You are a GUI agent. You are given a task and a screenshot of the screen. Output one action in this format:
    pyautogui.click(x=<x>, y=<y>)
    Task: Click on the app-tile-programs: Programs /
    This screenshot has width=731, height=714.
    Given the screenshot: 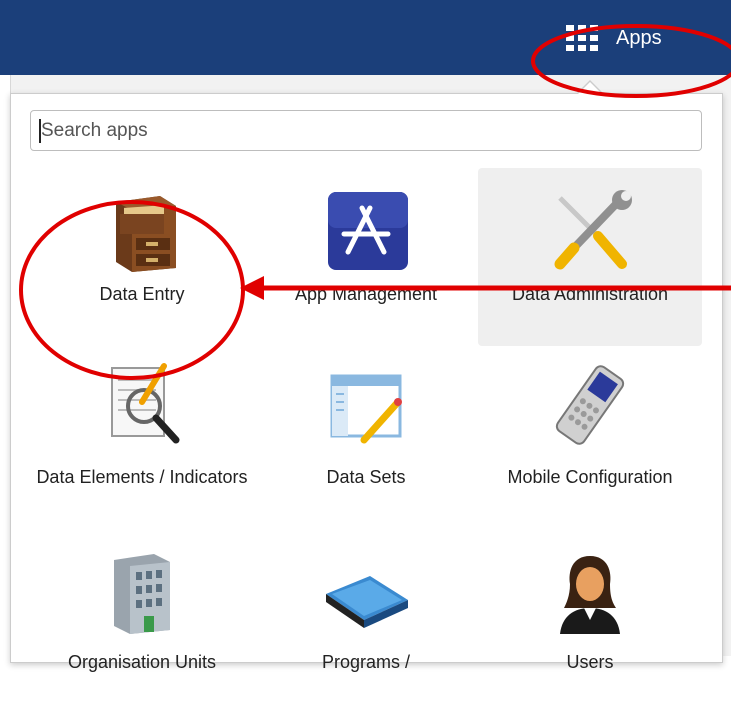 What is the action you would take?
    pyautogui.click(x=366, y=625)
    